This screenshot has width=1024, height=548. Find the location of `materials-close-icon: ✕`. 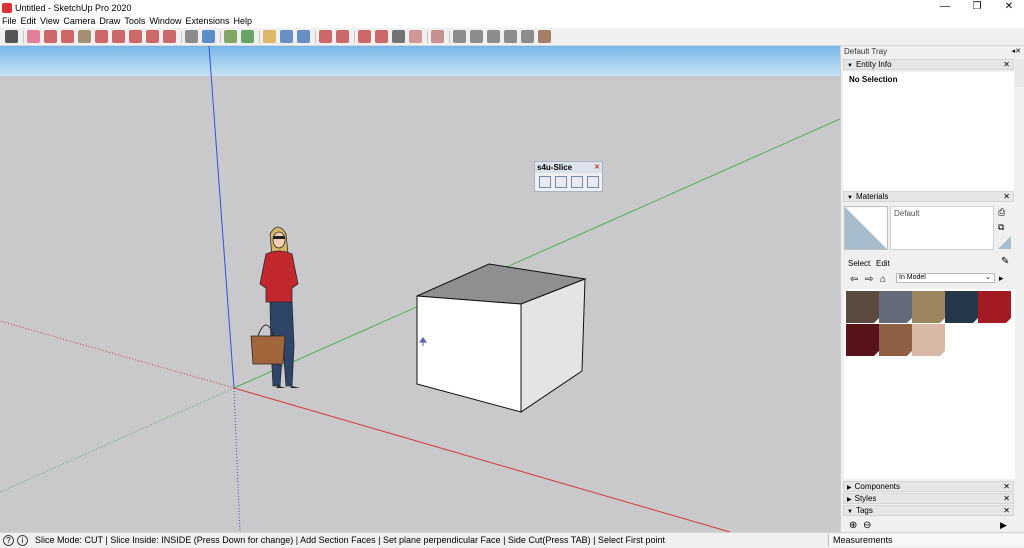

materials-close-icon: ✕ is located at coordinates (1006, 197).